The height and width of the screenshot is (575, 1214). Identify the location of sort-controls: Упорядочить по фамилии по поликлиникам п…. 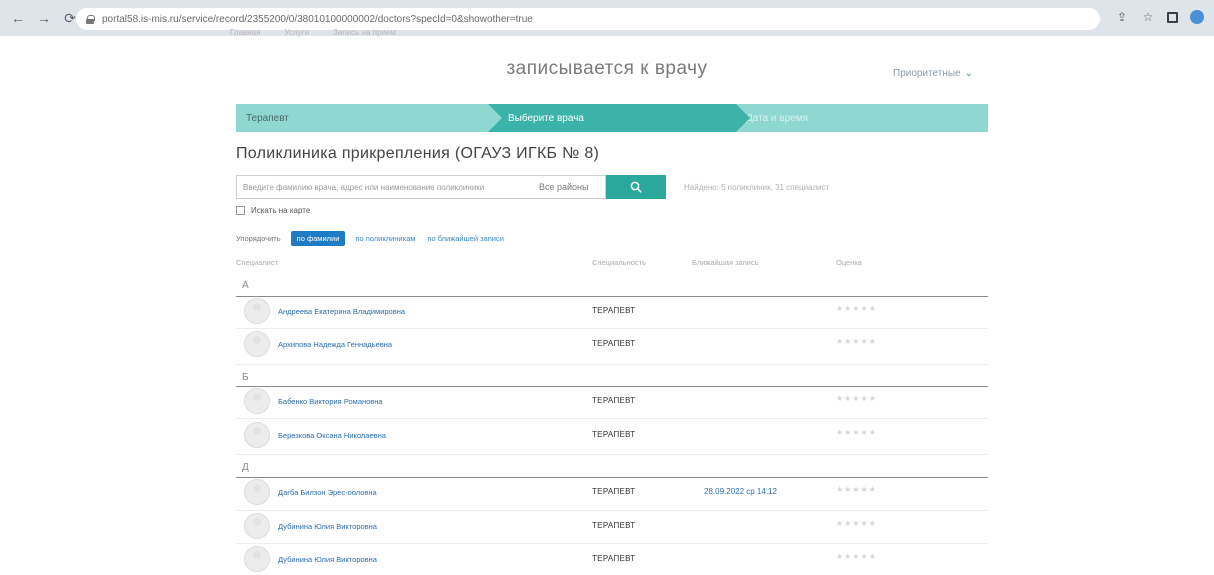
(376, 238).